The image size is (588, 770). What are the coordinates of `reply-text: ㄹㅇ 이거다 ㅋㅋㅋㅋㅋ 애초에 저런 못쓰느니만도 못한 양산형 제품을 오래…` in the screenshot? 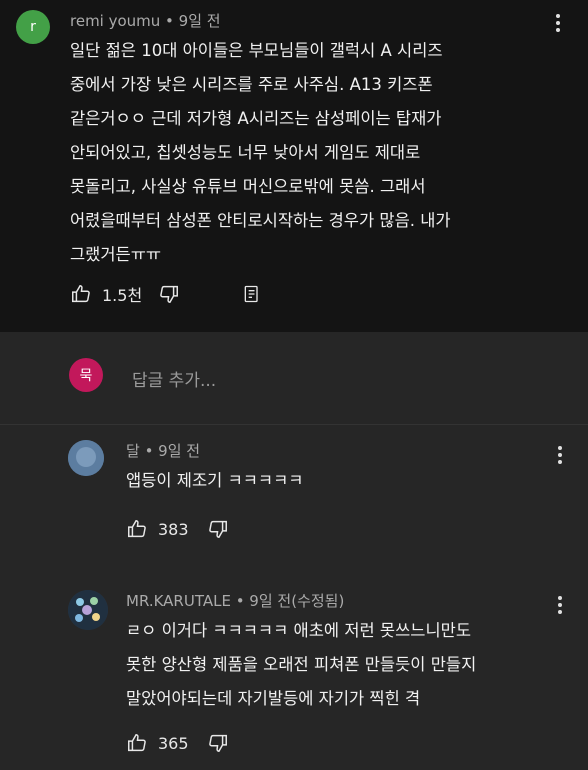 It's located at (301, 664).